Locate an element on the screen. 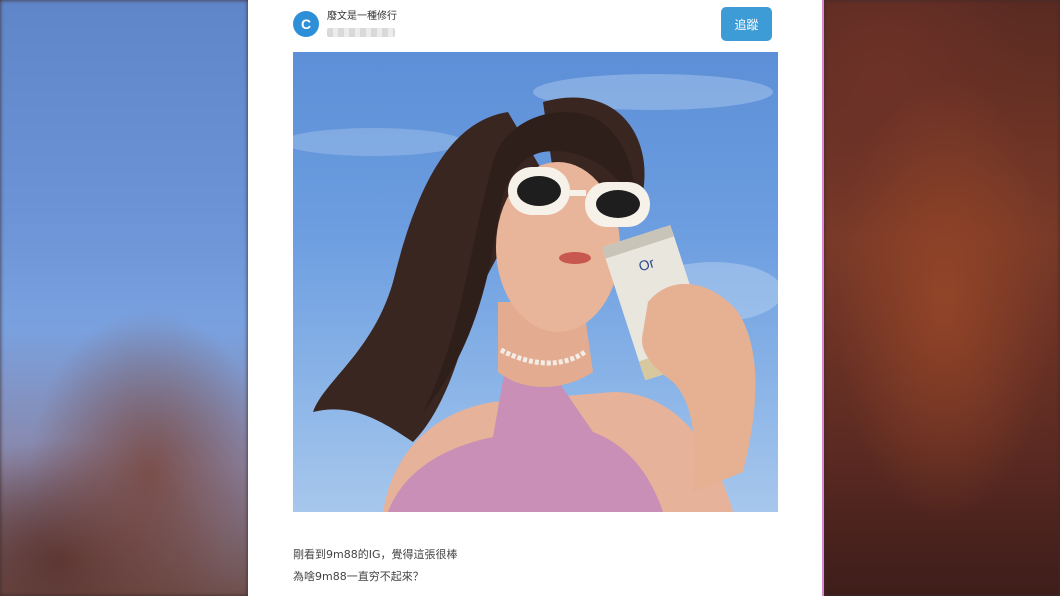  author-row: C 廢文是一種修行 is located at coordinates (345, 23).